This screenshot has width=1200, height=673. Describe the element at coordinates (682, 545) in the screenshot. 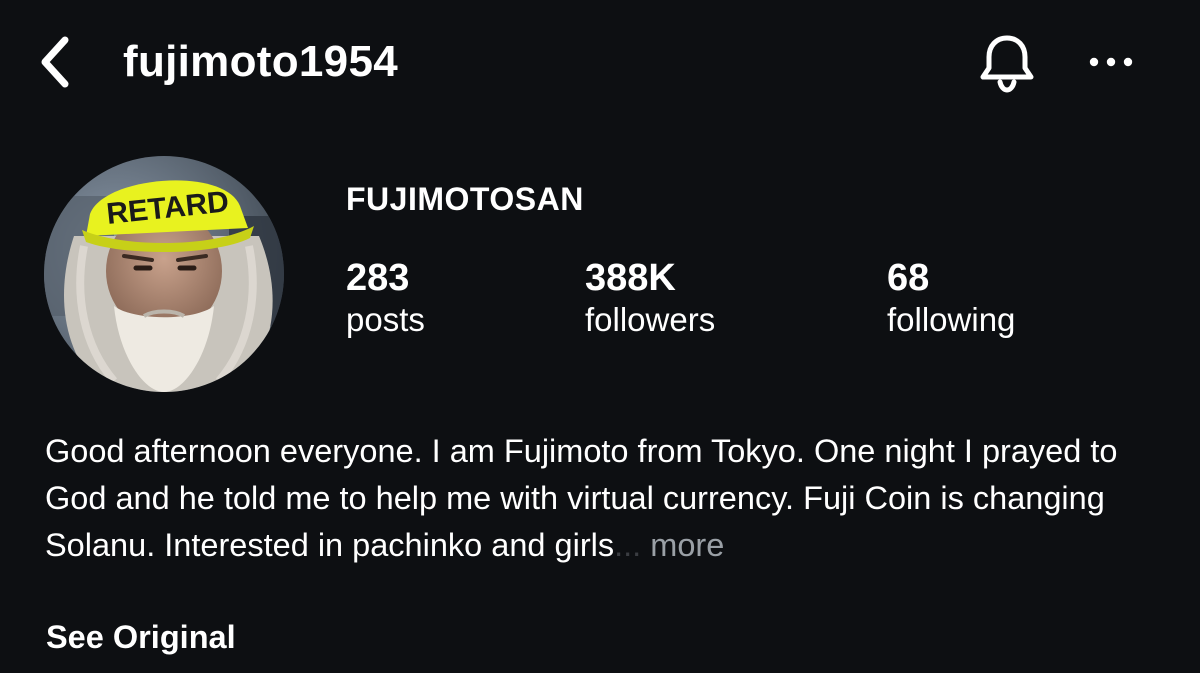

I see `bio-more-link: more` at that location.